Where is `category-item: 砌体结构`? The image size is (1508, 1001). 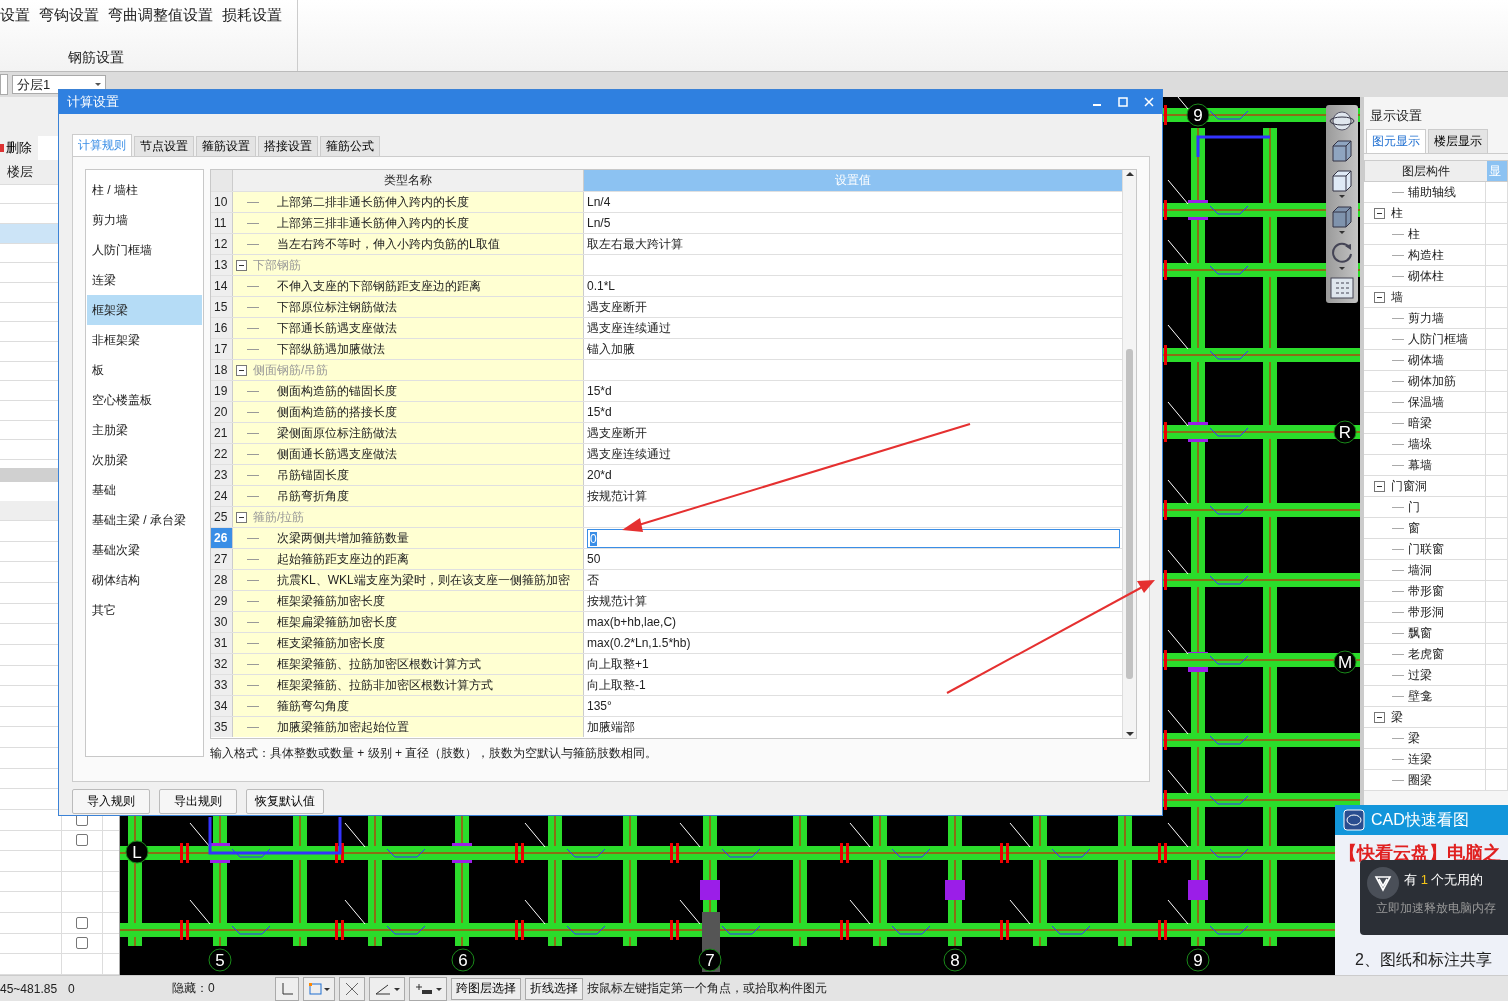
category-item: 砌体结构 is located at coordinates (144, 580).